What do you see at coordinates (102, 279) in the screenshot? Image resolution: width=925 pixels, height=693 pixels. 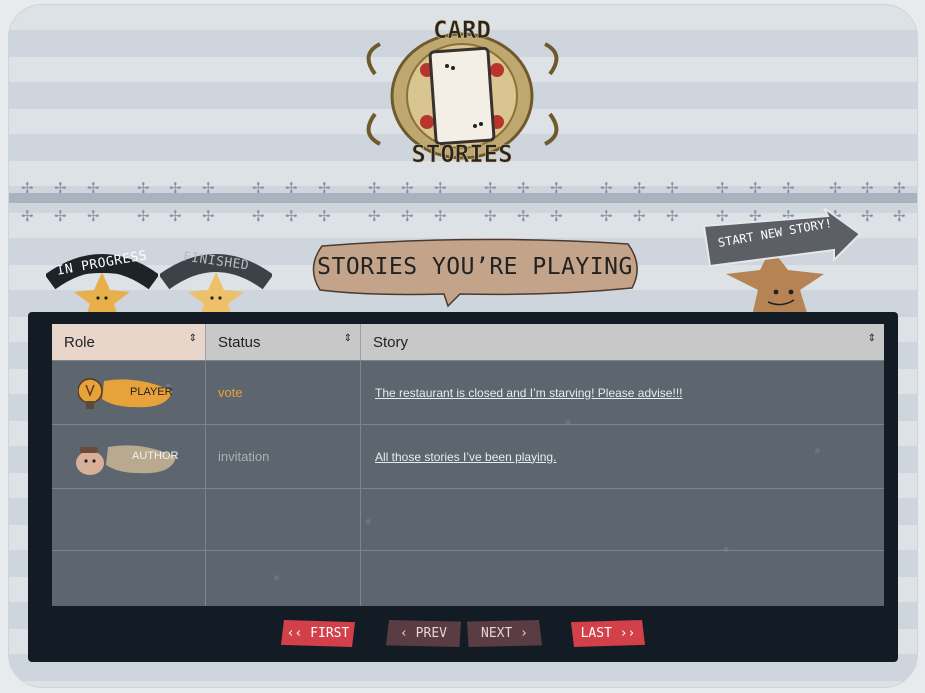 I see `tab-in-progress: IN PROGRESS` at bounding box center [102, 279].